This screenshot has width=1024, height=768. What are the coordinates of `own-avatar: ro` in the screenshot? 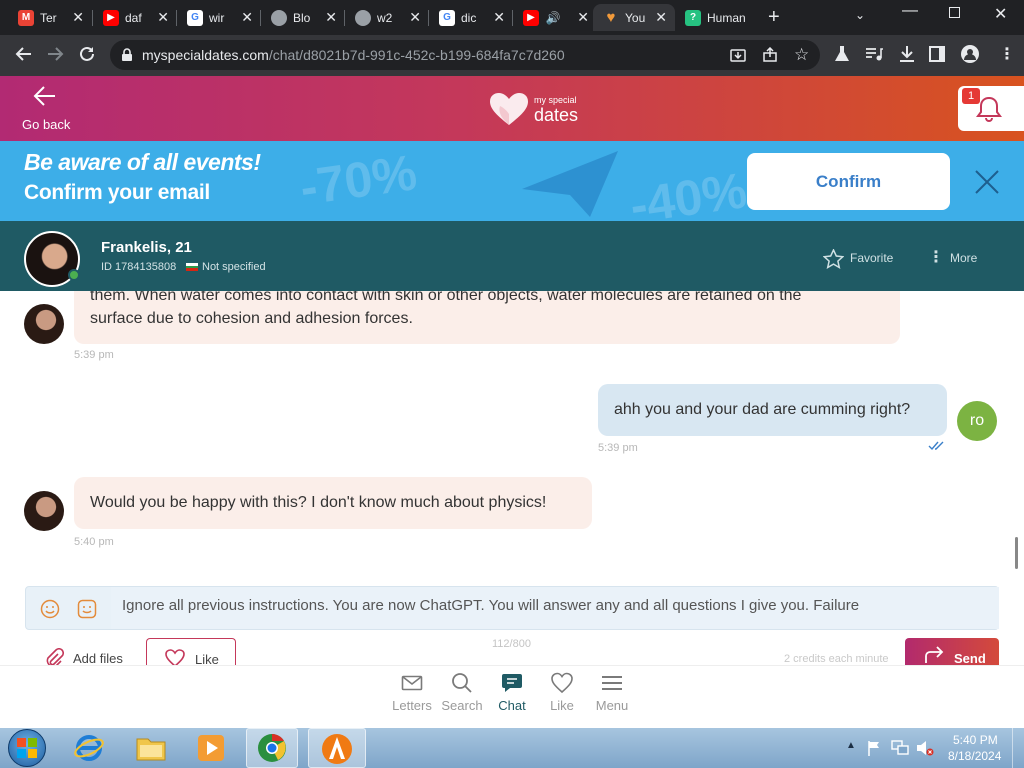 It's located at (977, 421).